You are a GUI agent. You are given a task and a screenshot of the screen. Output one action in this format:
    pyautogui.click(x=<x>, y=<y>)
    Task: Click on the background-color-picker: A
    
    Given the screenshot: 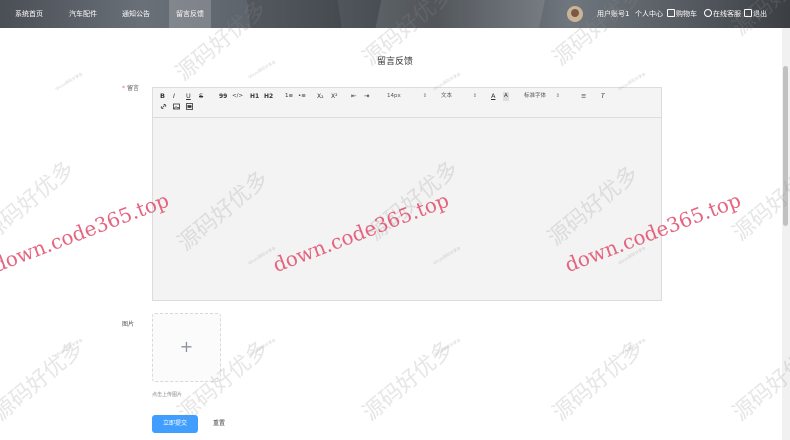 What is the action you would take?
    pyautogui.click(x=506, y=96)
    